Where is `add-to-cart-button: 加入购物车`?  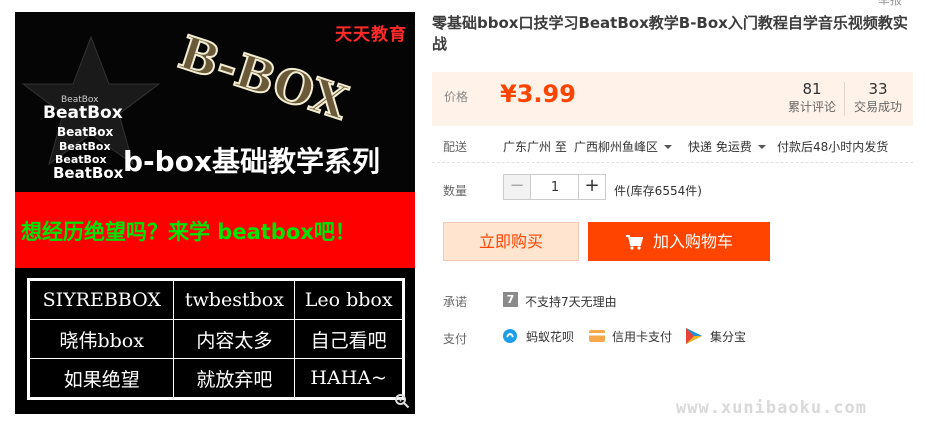 add-to-cart-button: 加入购物车 is located at coordinates (679, 241).